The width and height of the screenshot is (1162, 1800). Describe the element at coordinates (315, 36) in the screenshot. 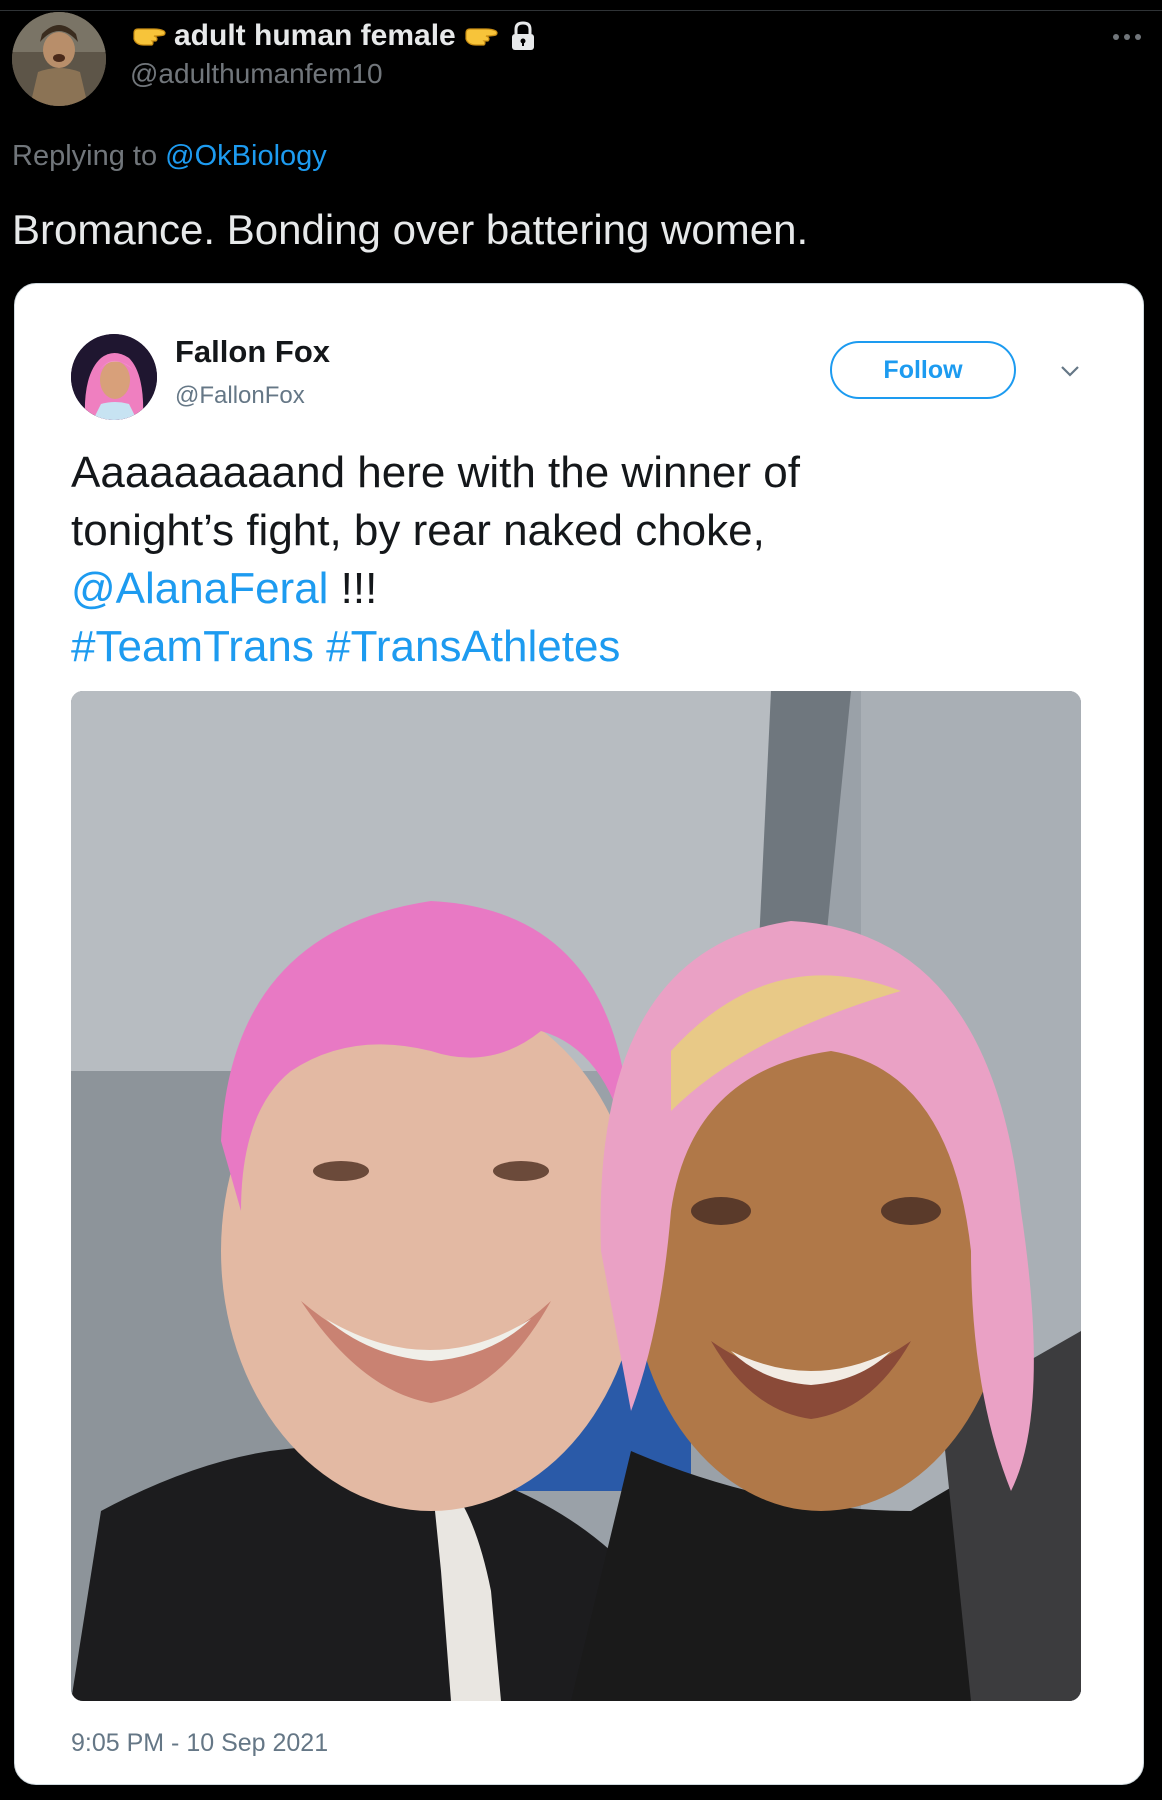

I see `author-display-name: adult human female` at that location.